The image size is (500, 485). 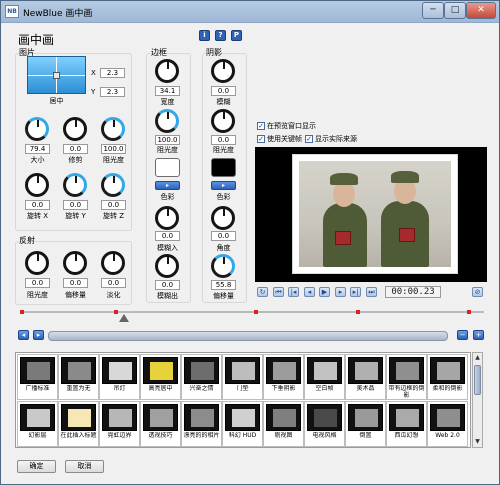 I want to click on blur-in-knob, so click(x=167, y=218).